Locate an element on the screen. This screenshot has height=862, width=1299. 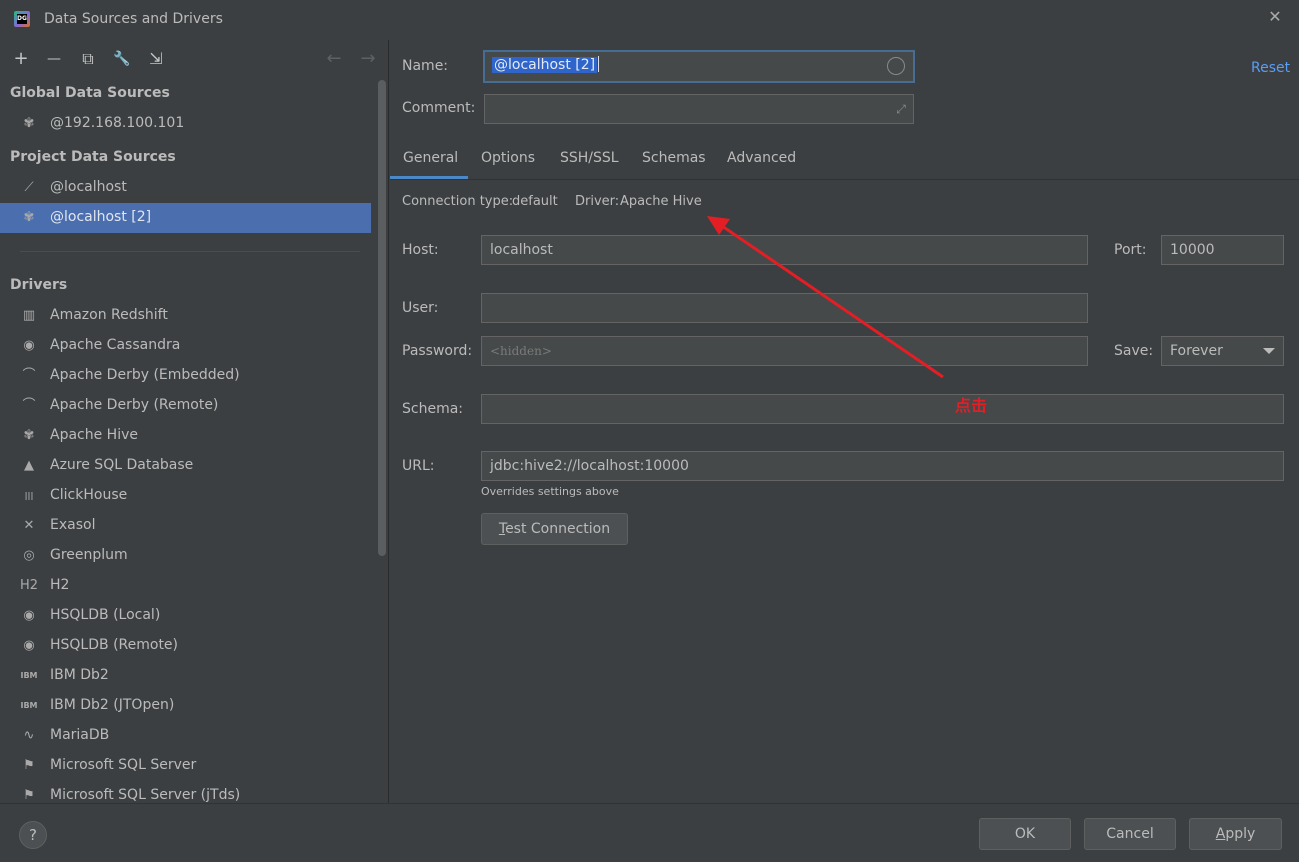
driver-item: ◎ Greenplum is located at coordinates (185, 556).